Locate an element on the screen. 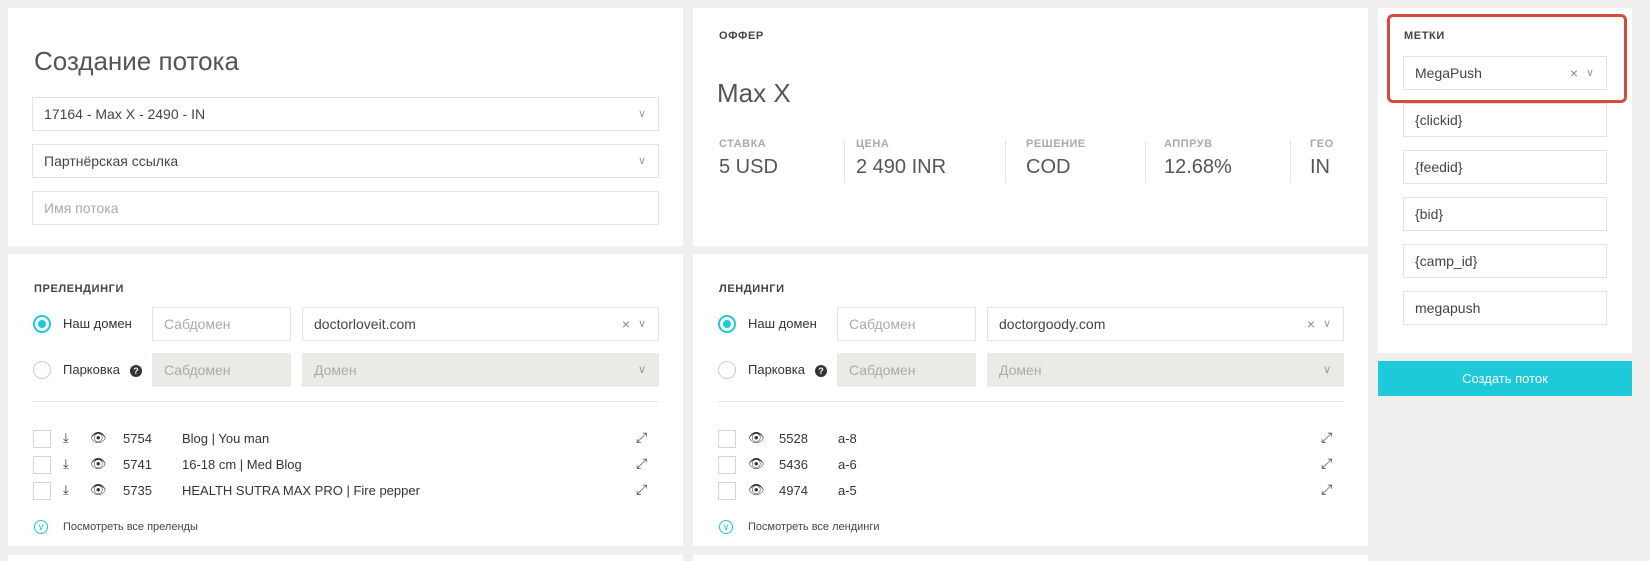 The image size is (1650, 561). offer-section-title: ОФФЕР is located at coordinates (741, 36).